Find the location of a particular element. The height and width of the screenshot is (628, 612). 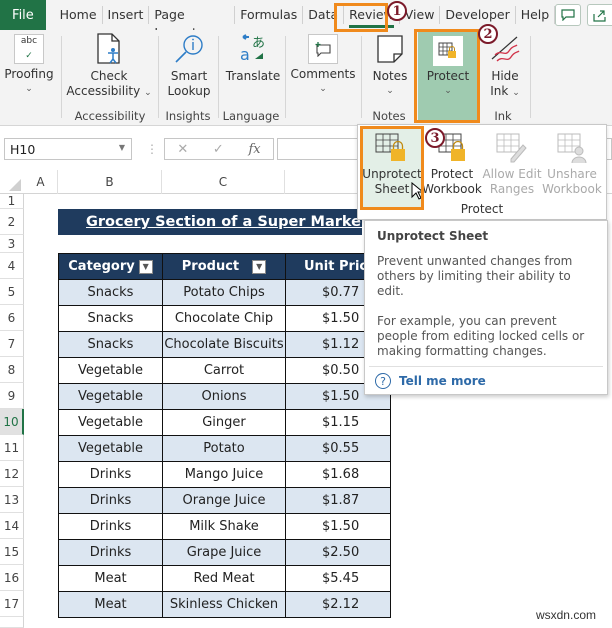

protect-workbook-label-1: Protect is located at coordinates (452, 174).